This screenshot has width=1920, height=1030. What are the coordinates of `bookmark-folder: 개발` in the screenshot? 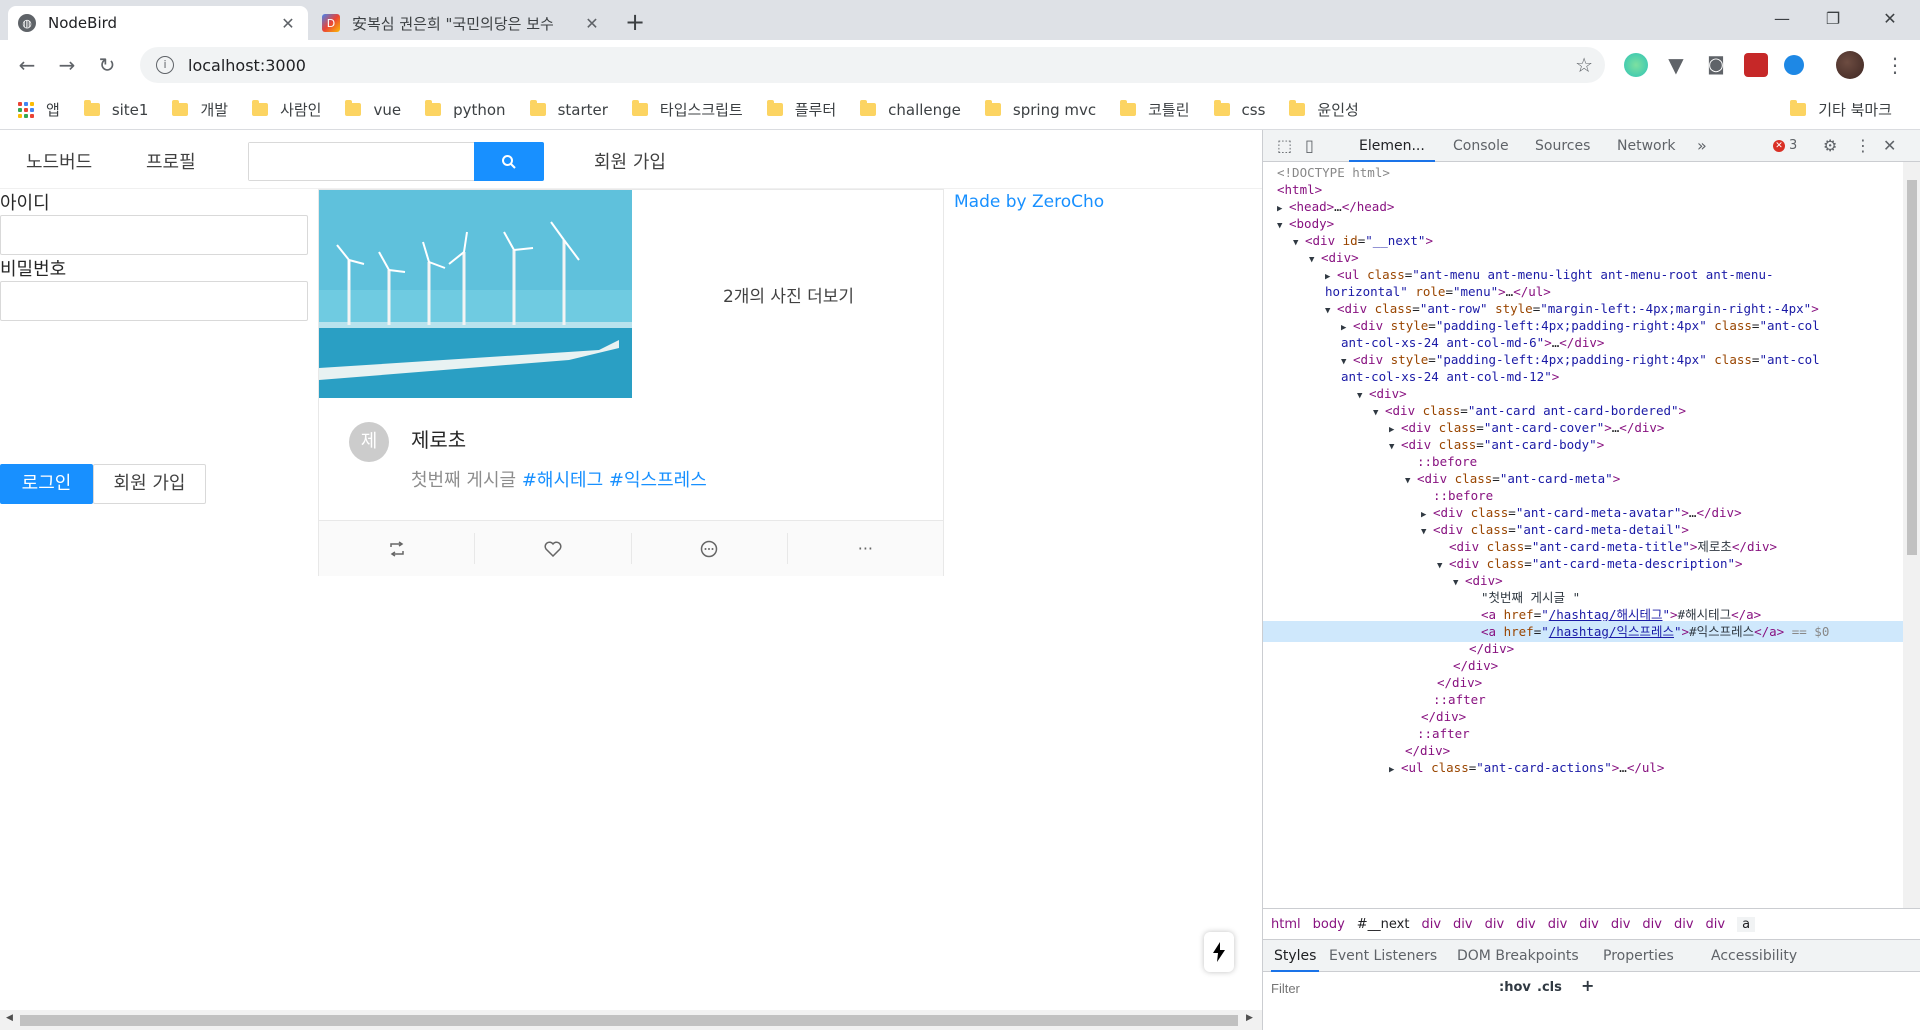 It's located at (200, 109).